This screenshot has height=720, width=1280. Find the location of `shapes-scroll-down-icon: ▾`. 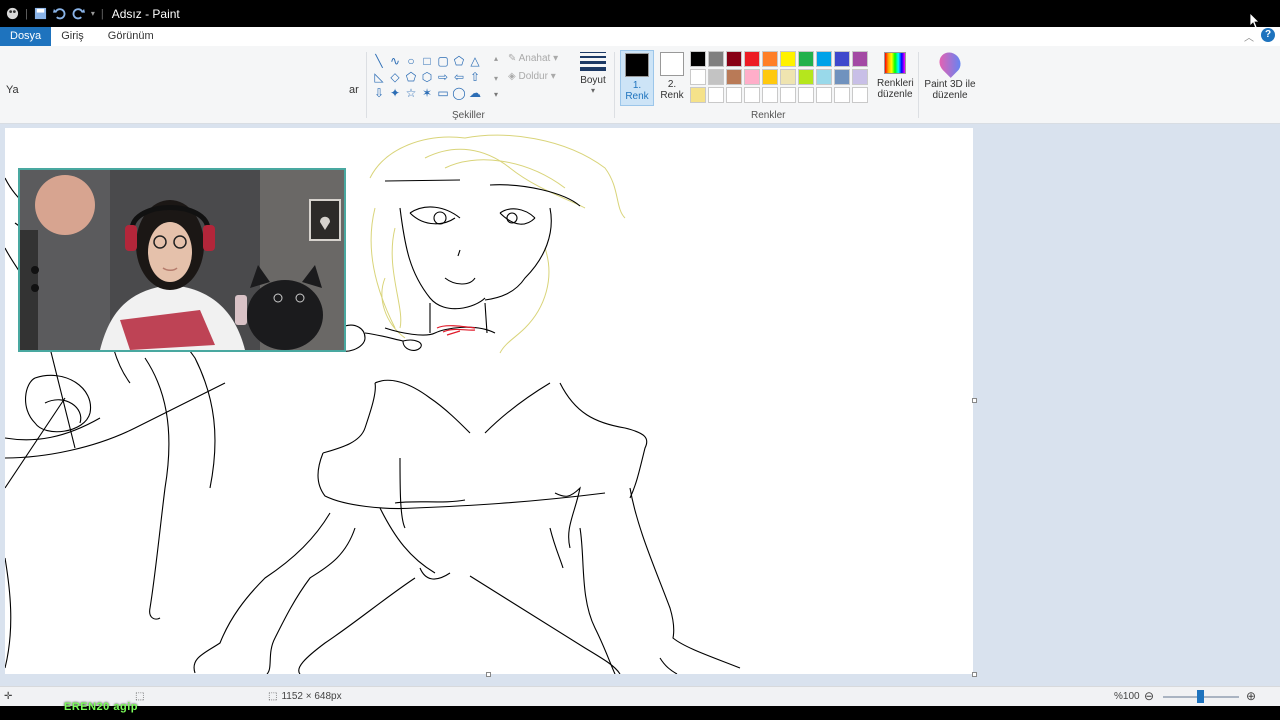

shapes-scroll-down-icon: ▾ is located at coordinates (496, 78).